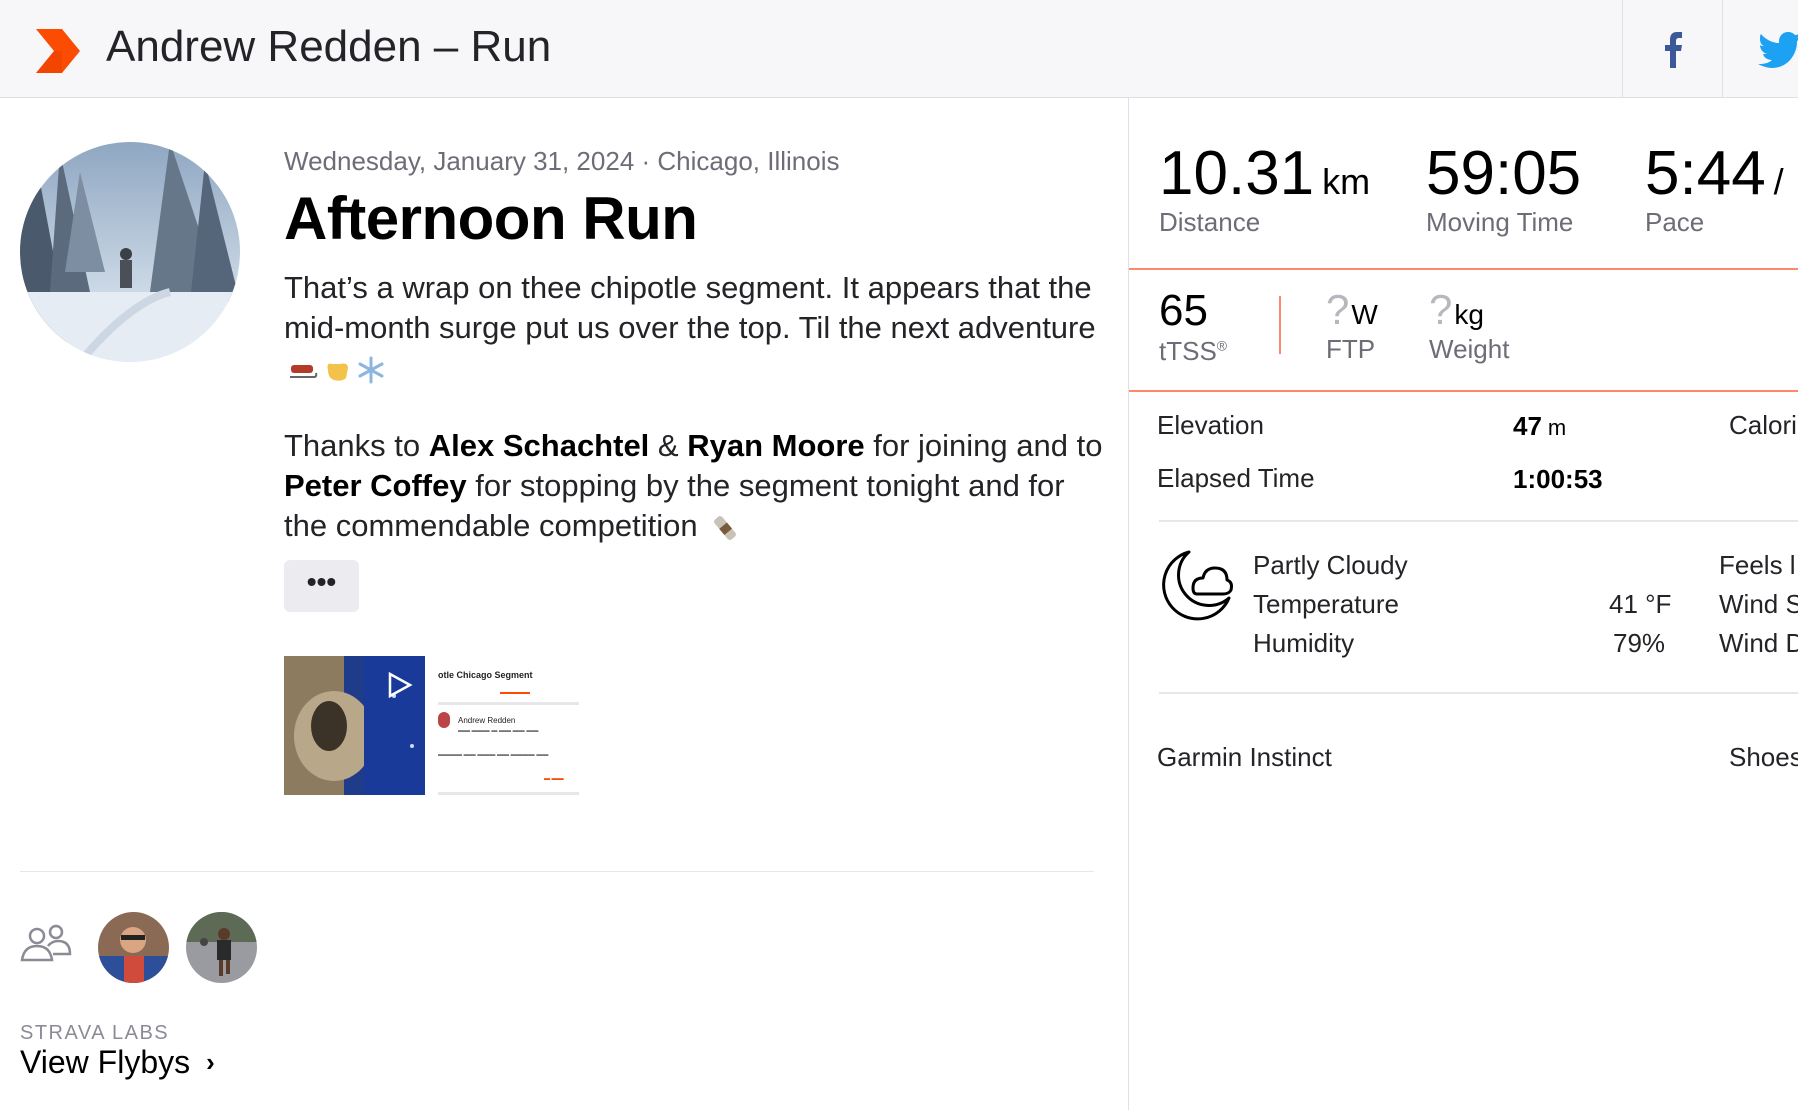 This screenshot has height=1110, width=1798. I want to click on elapsed-time-label: Elapsed Time, so click(1236, 478).